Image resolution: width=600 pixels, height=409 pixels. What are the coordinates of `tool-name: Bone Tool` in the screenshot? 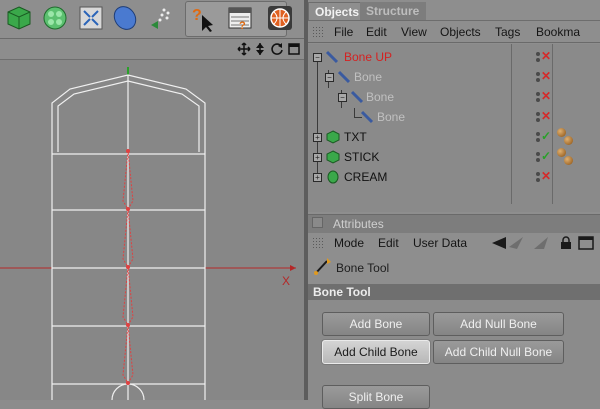 It's located at (363, 268).